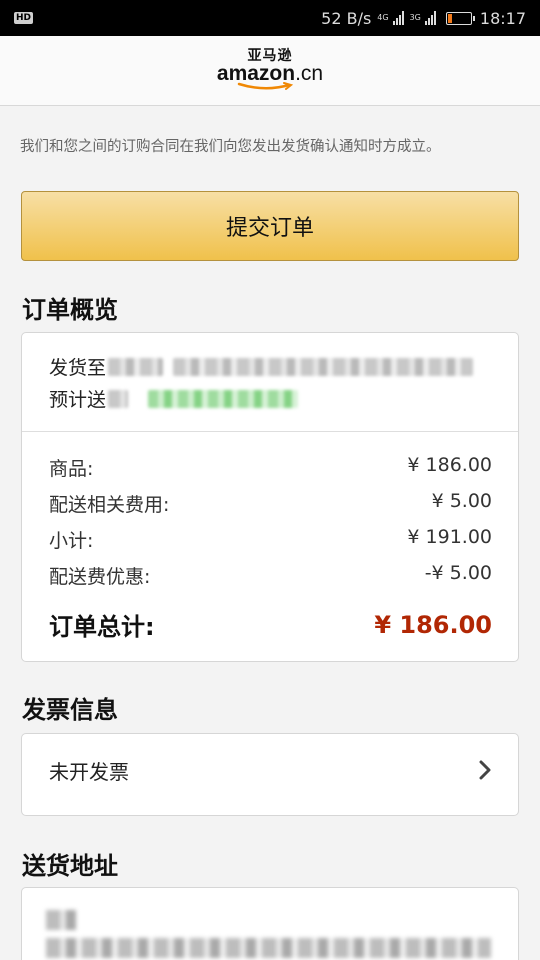 The height and width of the screenshot is (960, 540). Describe the element at coordinates (270, 18) in the screenshot. I see `status-bar: HD 52 B/s 4G 3G 18:17` at that location.